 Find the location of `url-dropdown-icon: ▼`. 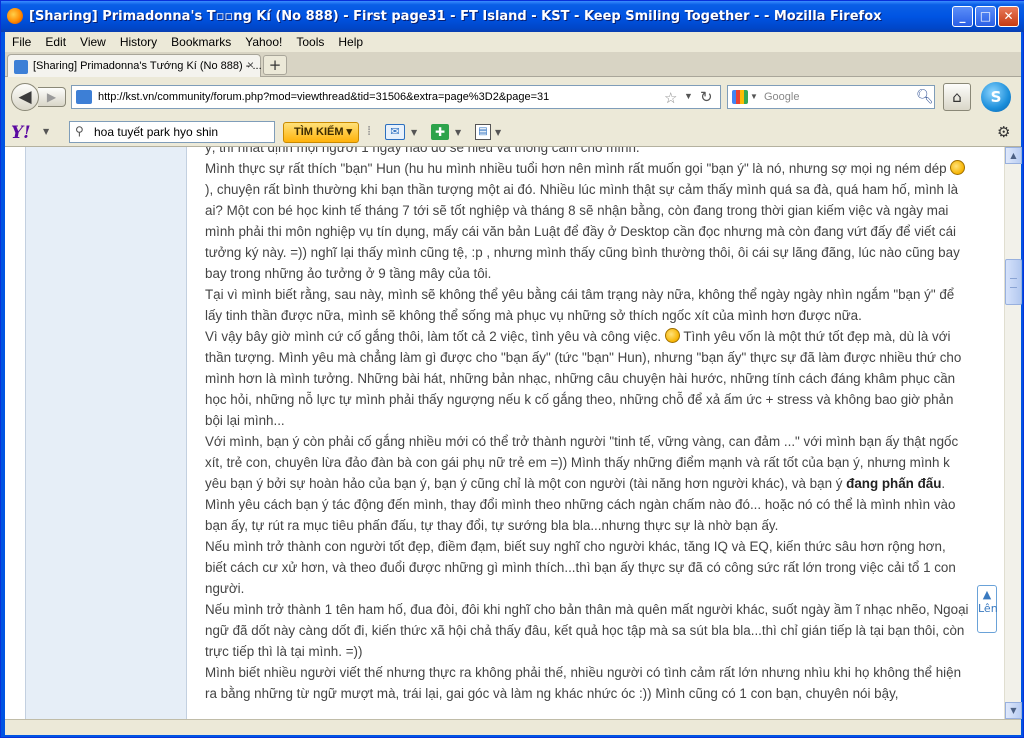

url-dropdown-icon: ▼ is located at coordinates (688, 96).